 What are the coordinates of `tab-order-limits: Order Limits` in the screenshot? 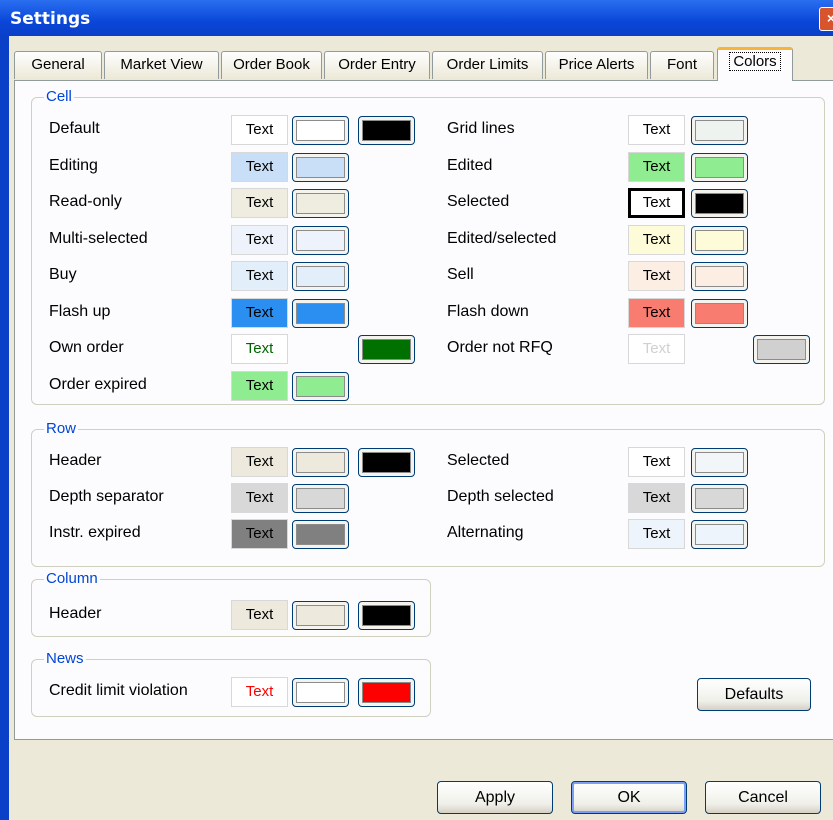 It's located at (487, 65).